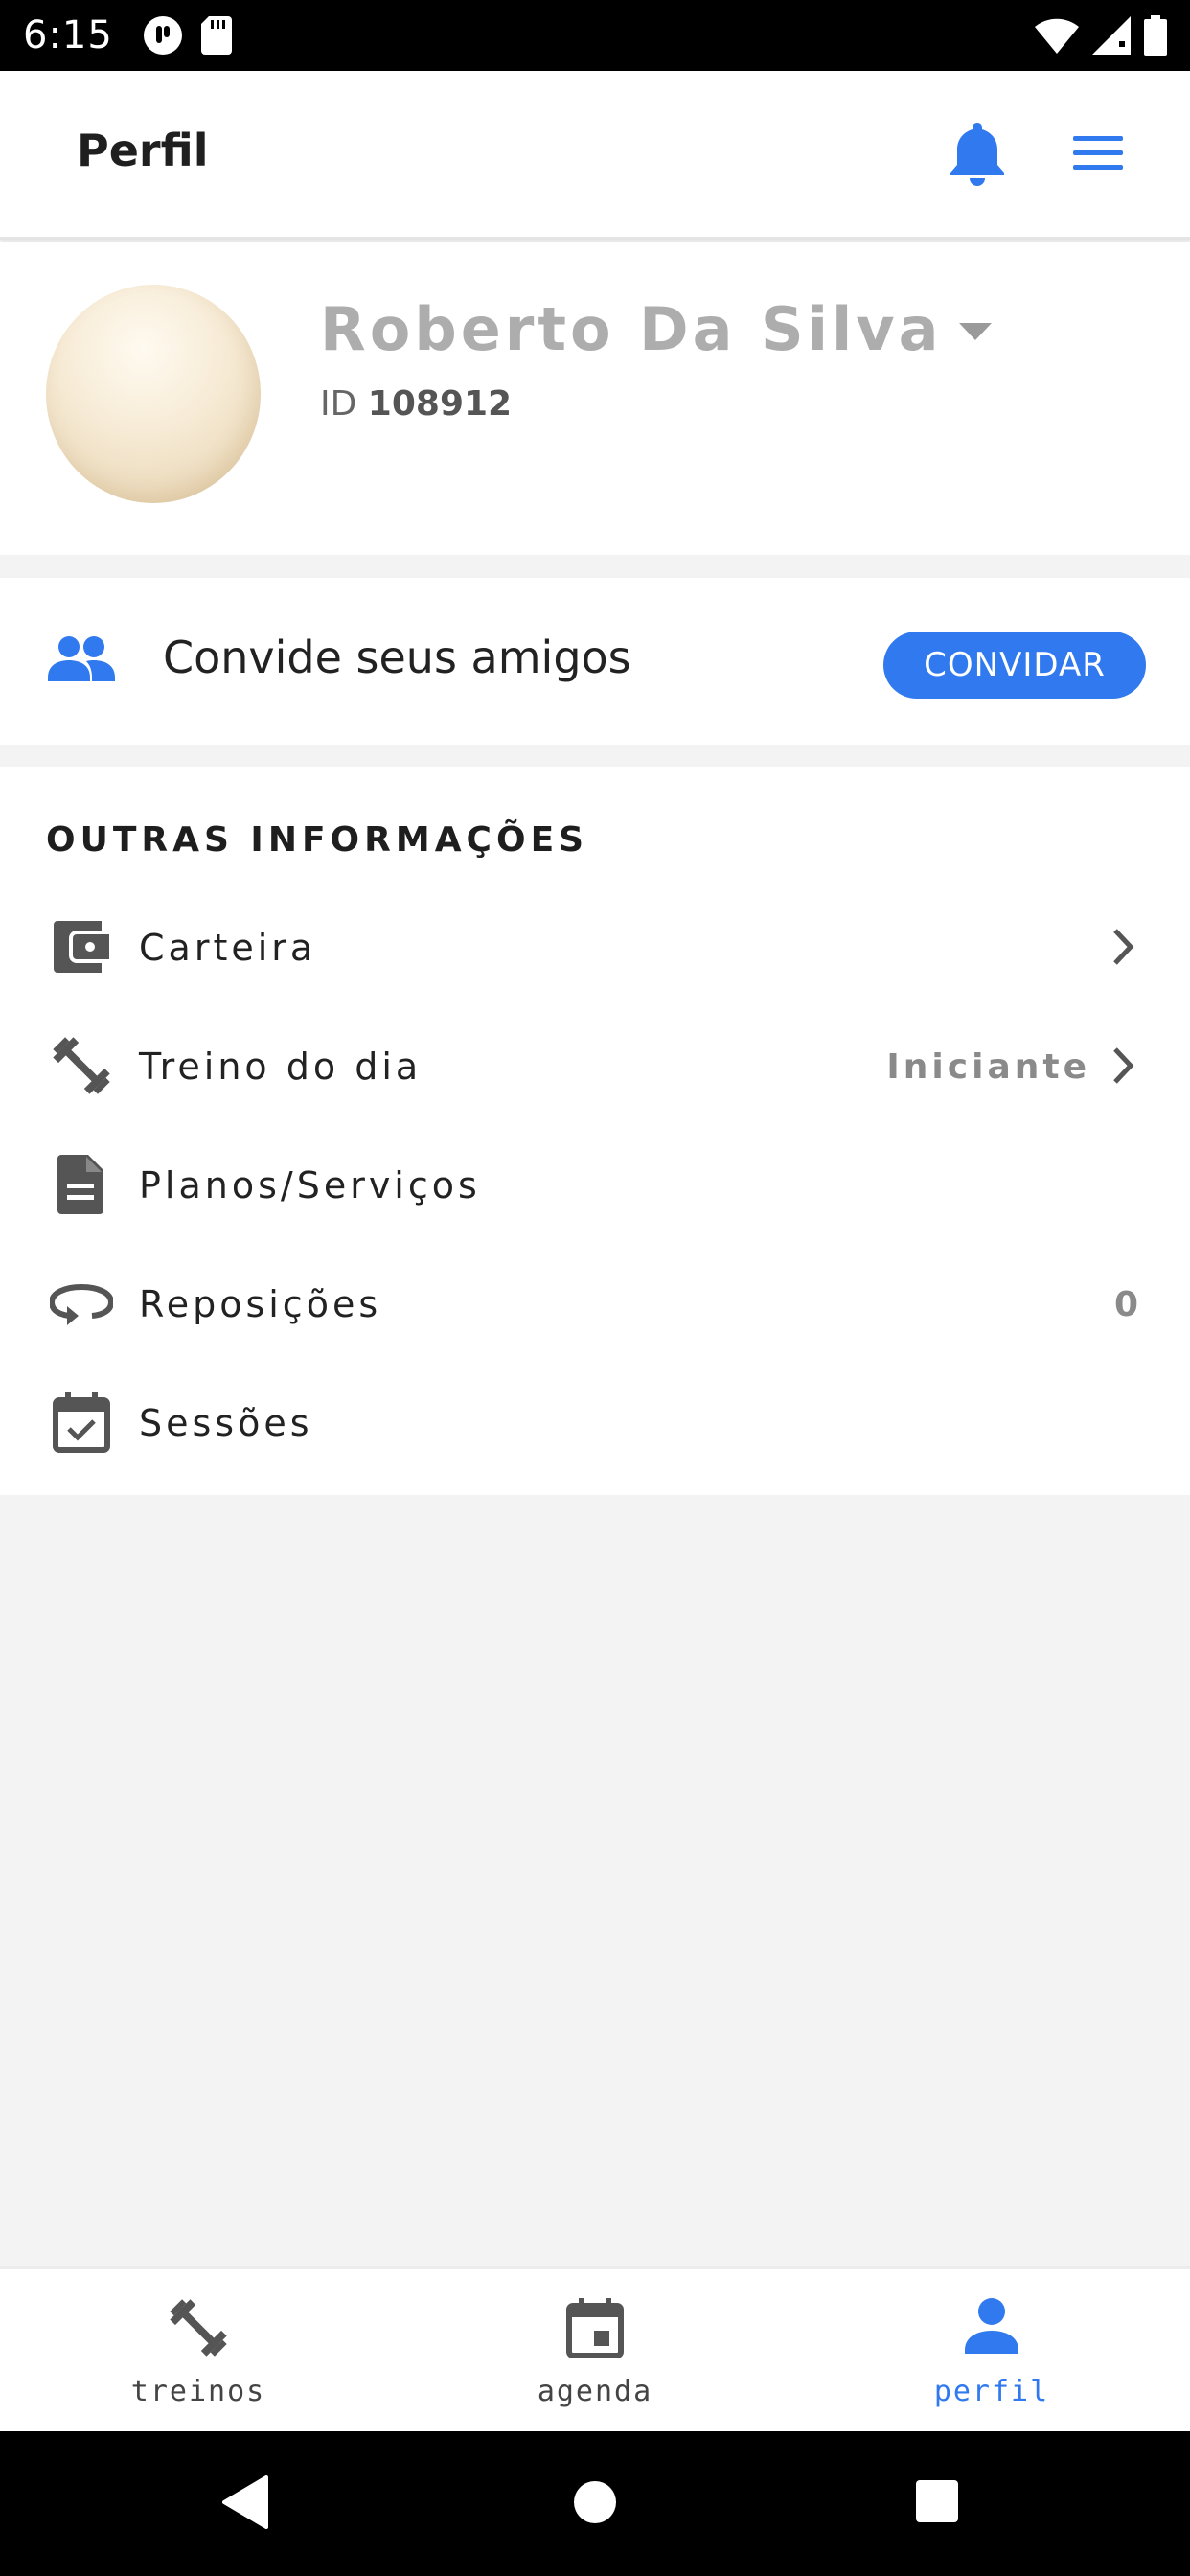 The width and height of the screenshot is (1190, 2576). I want to click on list-item-label: Carteira, so click(228, 948).